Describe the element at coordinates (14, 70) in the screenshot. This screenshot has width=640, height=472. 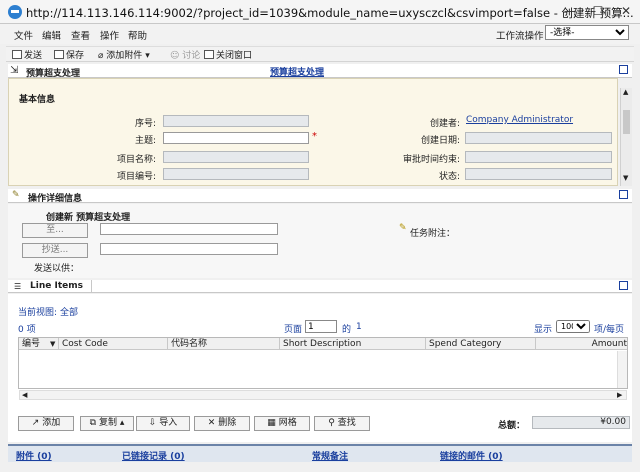
I see `collapse-icon: ⇲` at that location.